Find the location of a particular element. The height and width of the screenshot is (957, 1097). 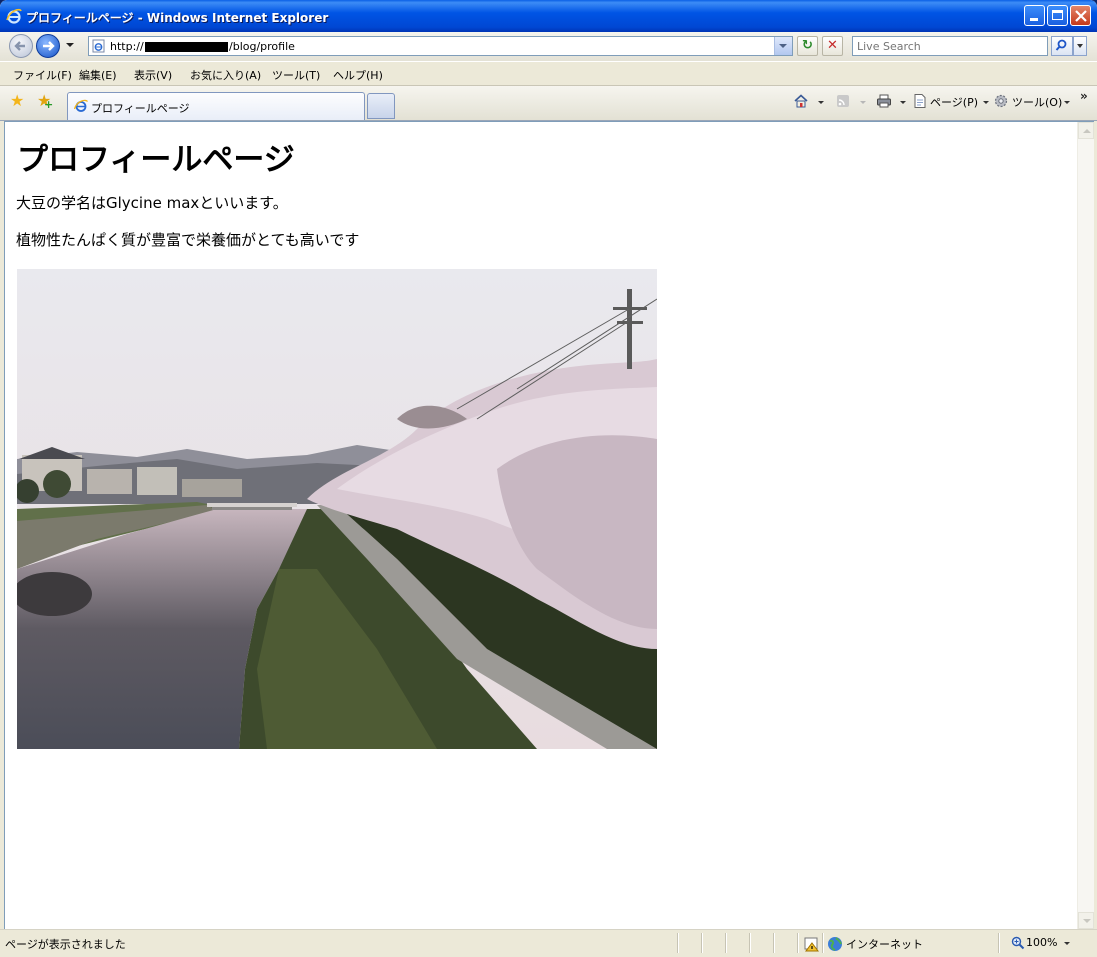

tools-menu-dropdown is located at coordinates (1067, 102).